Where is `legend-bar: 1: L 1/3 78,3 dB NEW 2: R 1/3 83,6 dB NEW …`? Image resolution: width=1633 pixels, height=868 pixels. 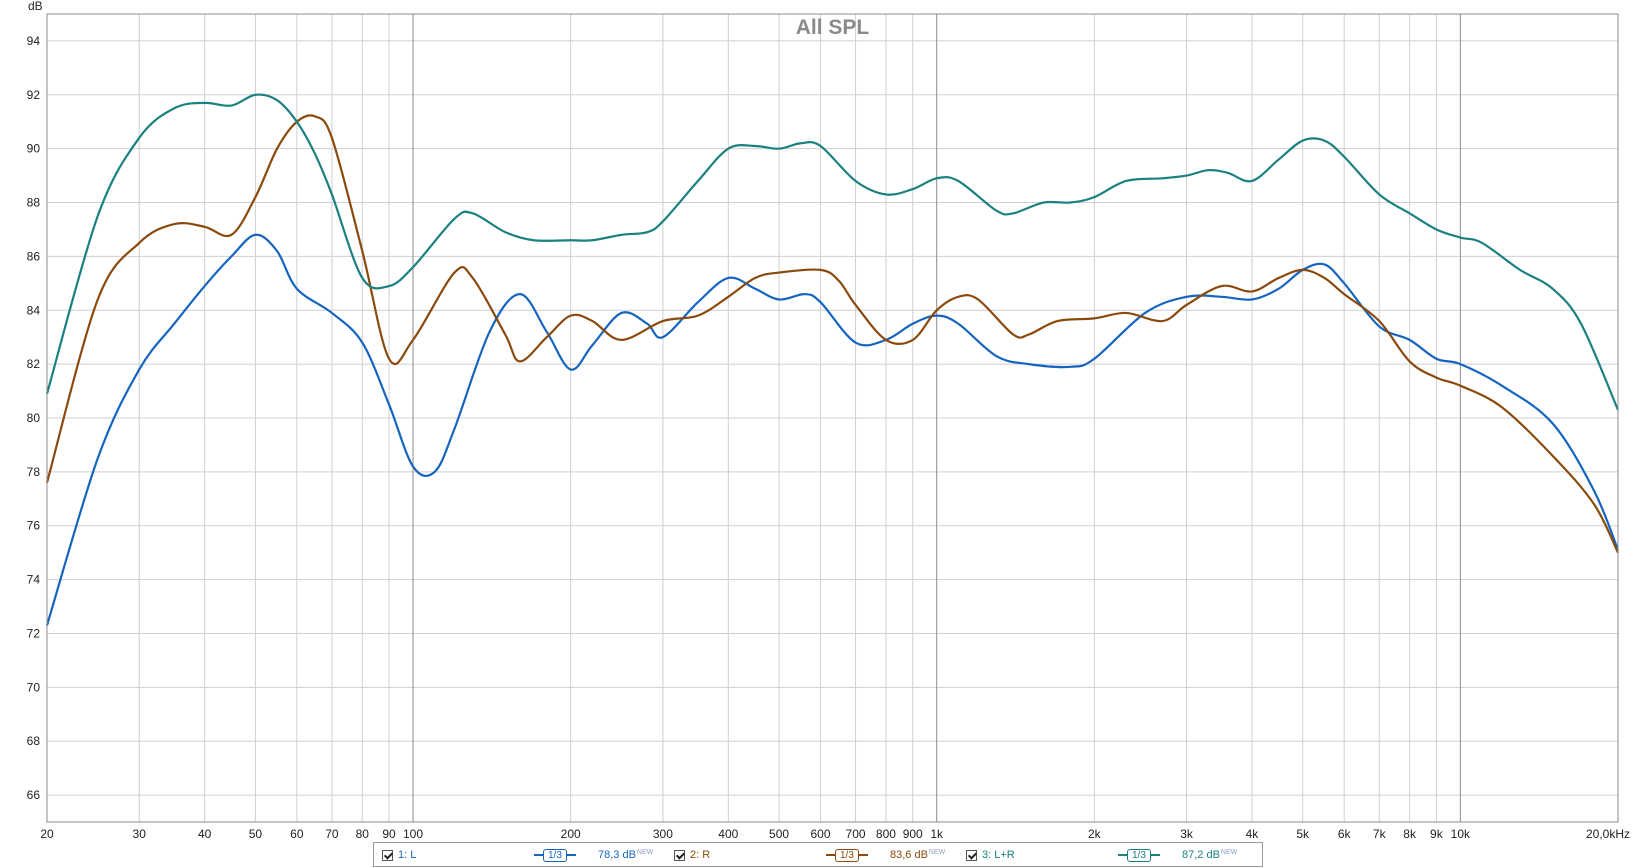
legend-bar: 1: L 1/3 78,3 dB NEW 2: R 1/3 83,6 dB NEW … is located at coordinates (818, 854).